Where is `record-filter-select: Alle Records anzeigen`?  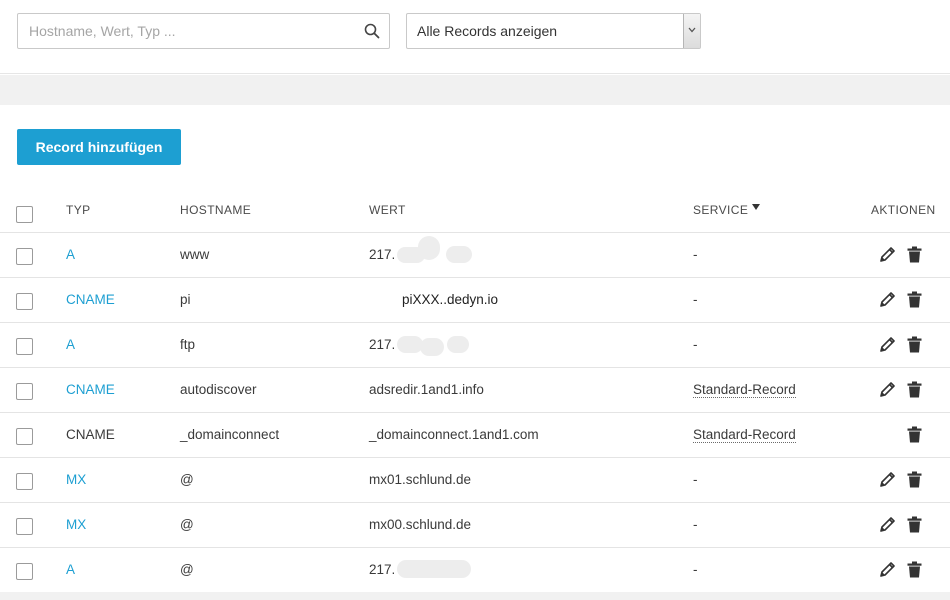 record-filter-select: Alle Records anzeigen is located at coordinates (553, 31).